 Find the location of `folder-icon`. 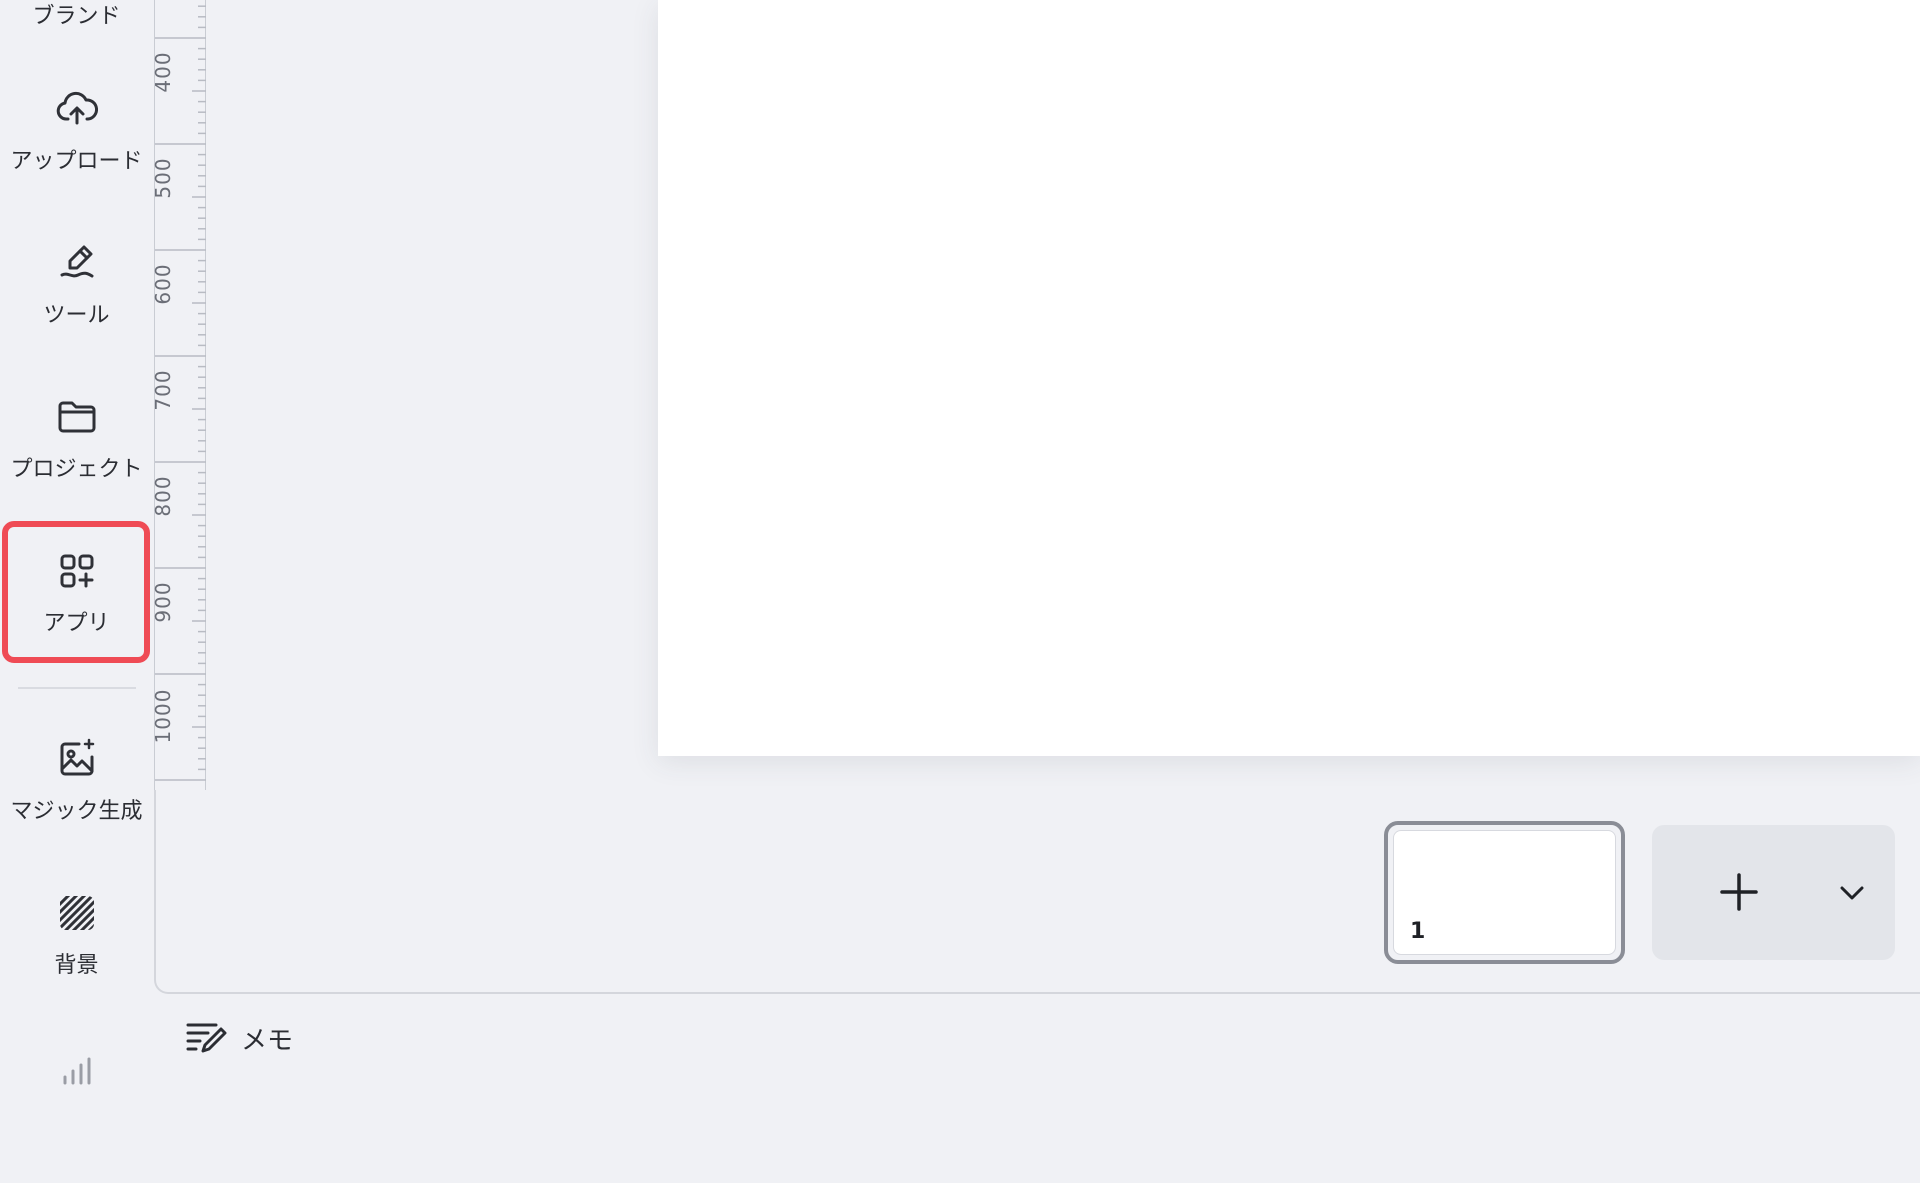

folder-icon is located at coordinates (77, 417).